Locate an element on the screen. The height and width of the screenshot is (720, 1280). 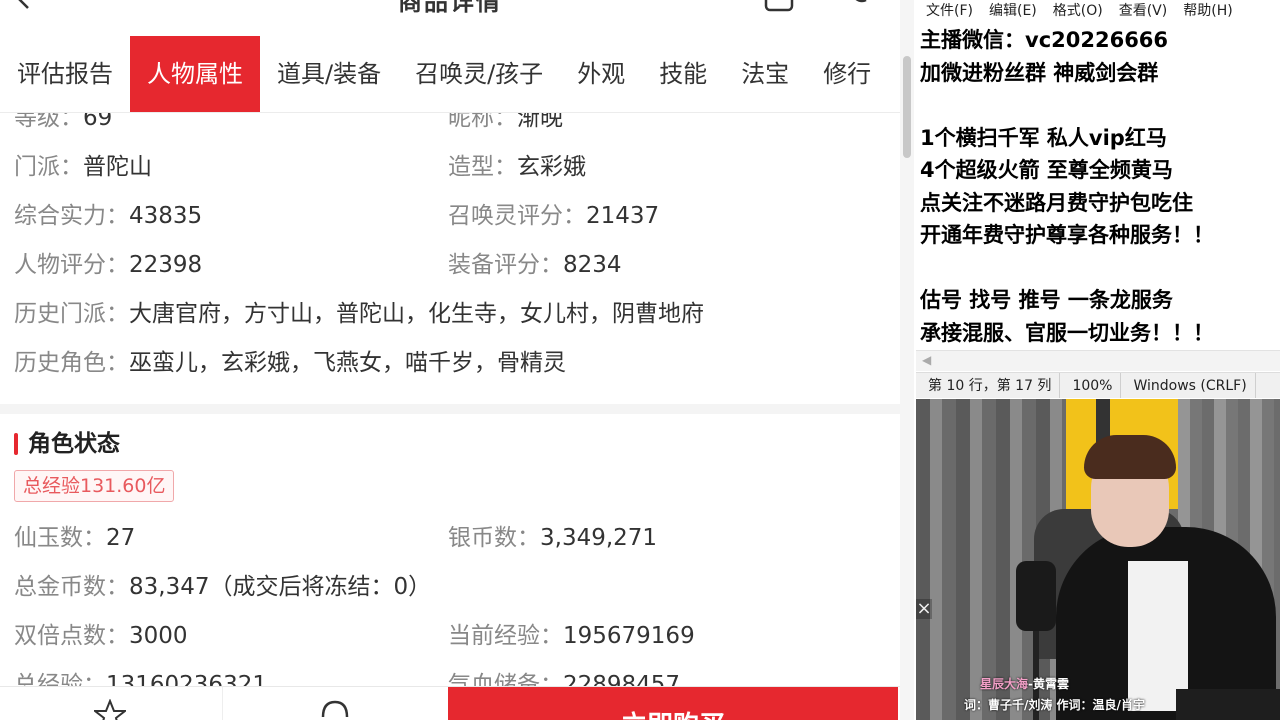
menu-format: 格式(O) is located at coordinates (1073, 11).